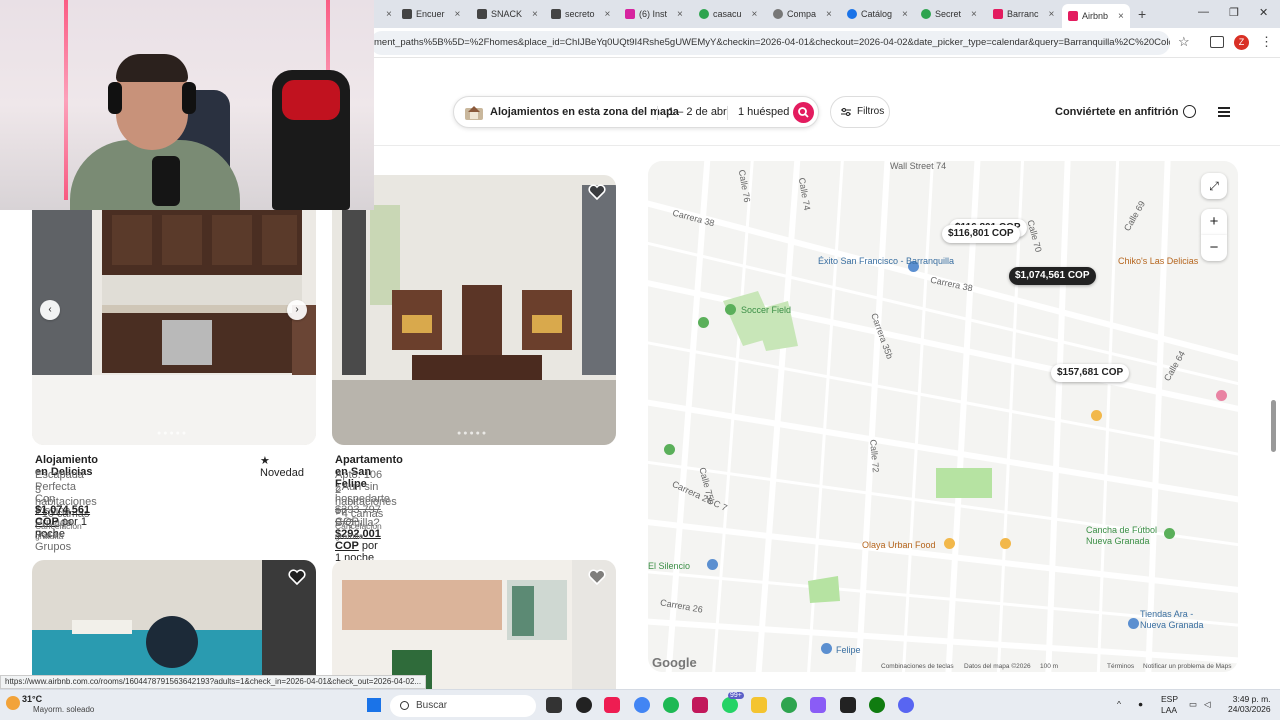 The width and height of the screenshot is (1280, 720). I want to click on file-explorer-icon, so click(759, 705).